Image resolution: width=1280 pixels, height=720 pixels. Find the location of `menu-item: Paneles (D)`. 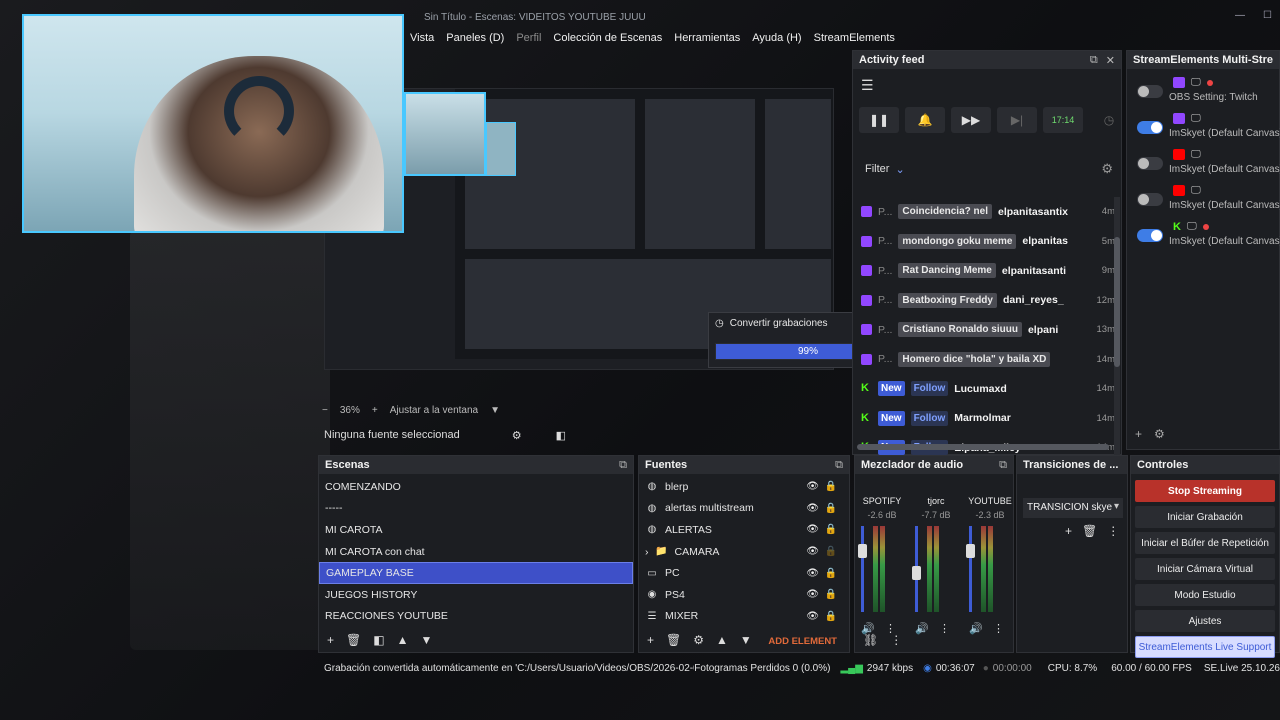

menu-item: Paneles (D) is located at coordinates (475, 40).